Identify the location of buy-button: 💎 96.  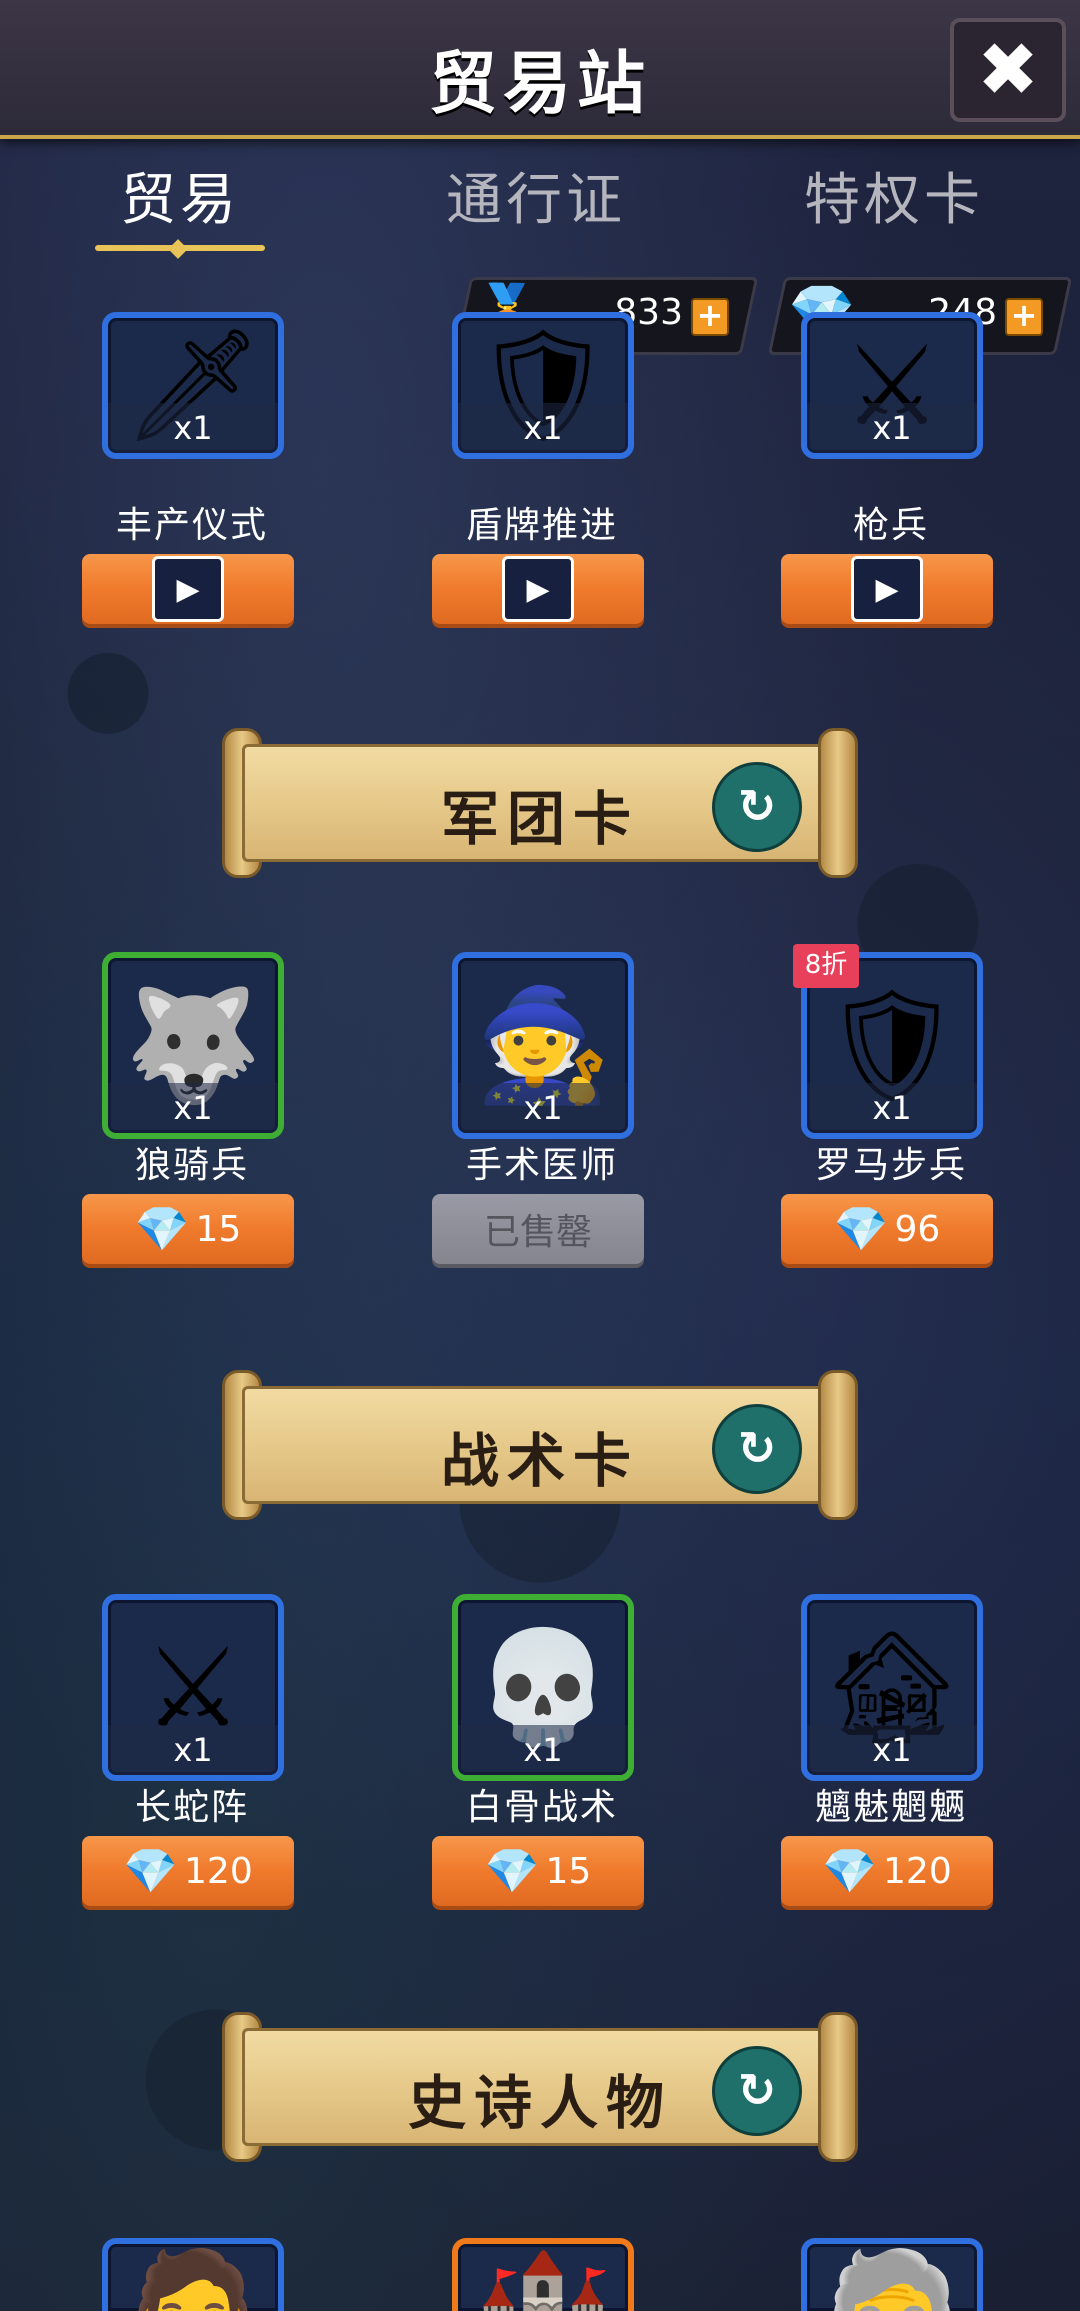
(887, 1229).